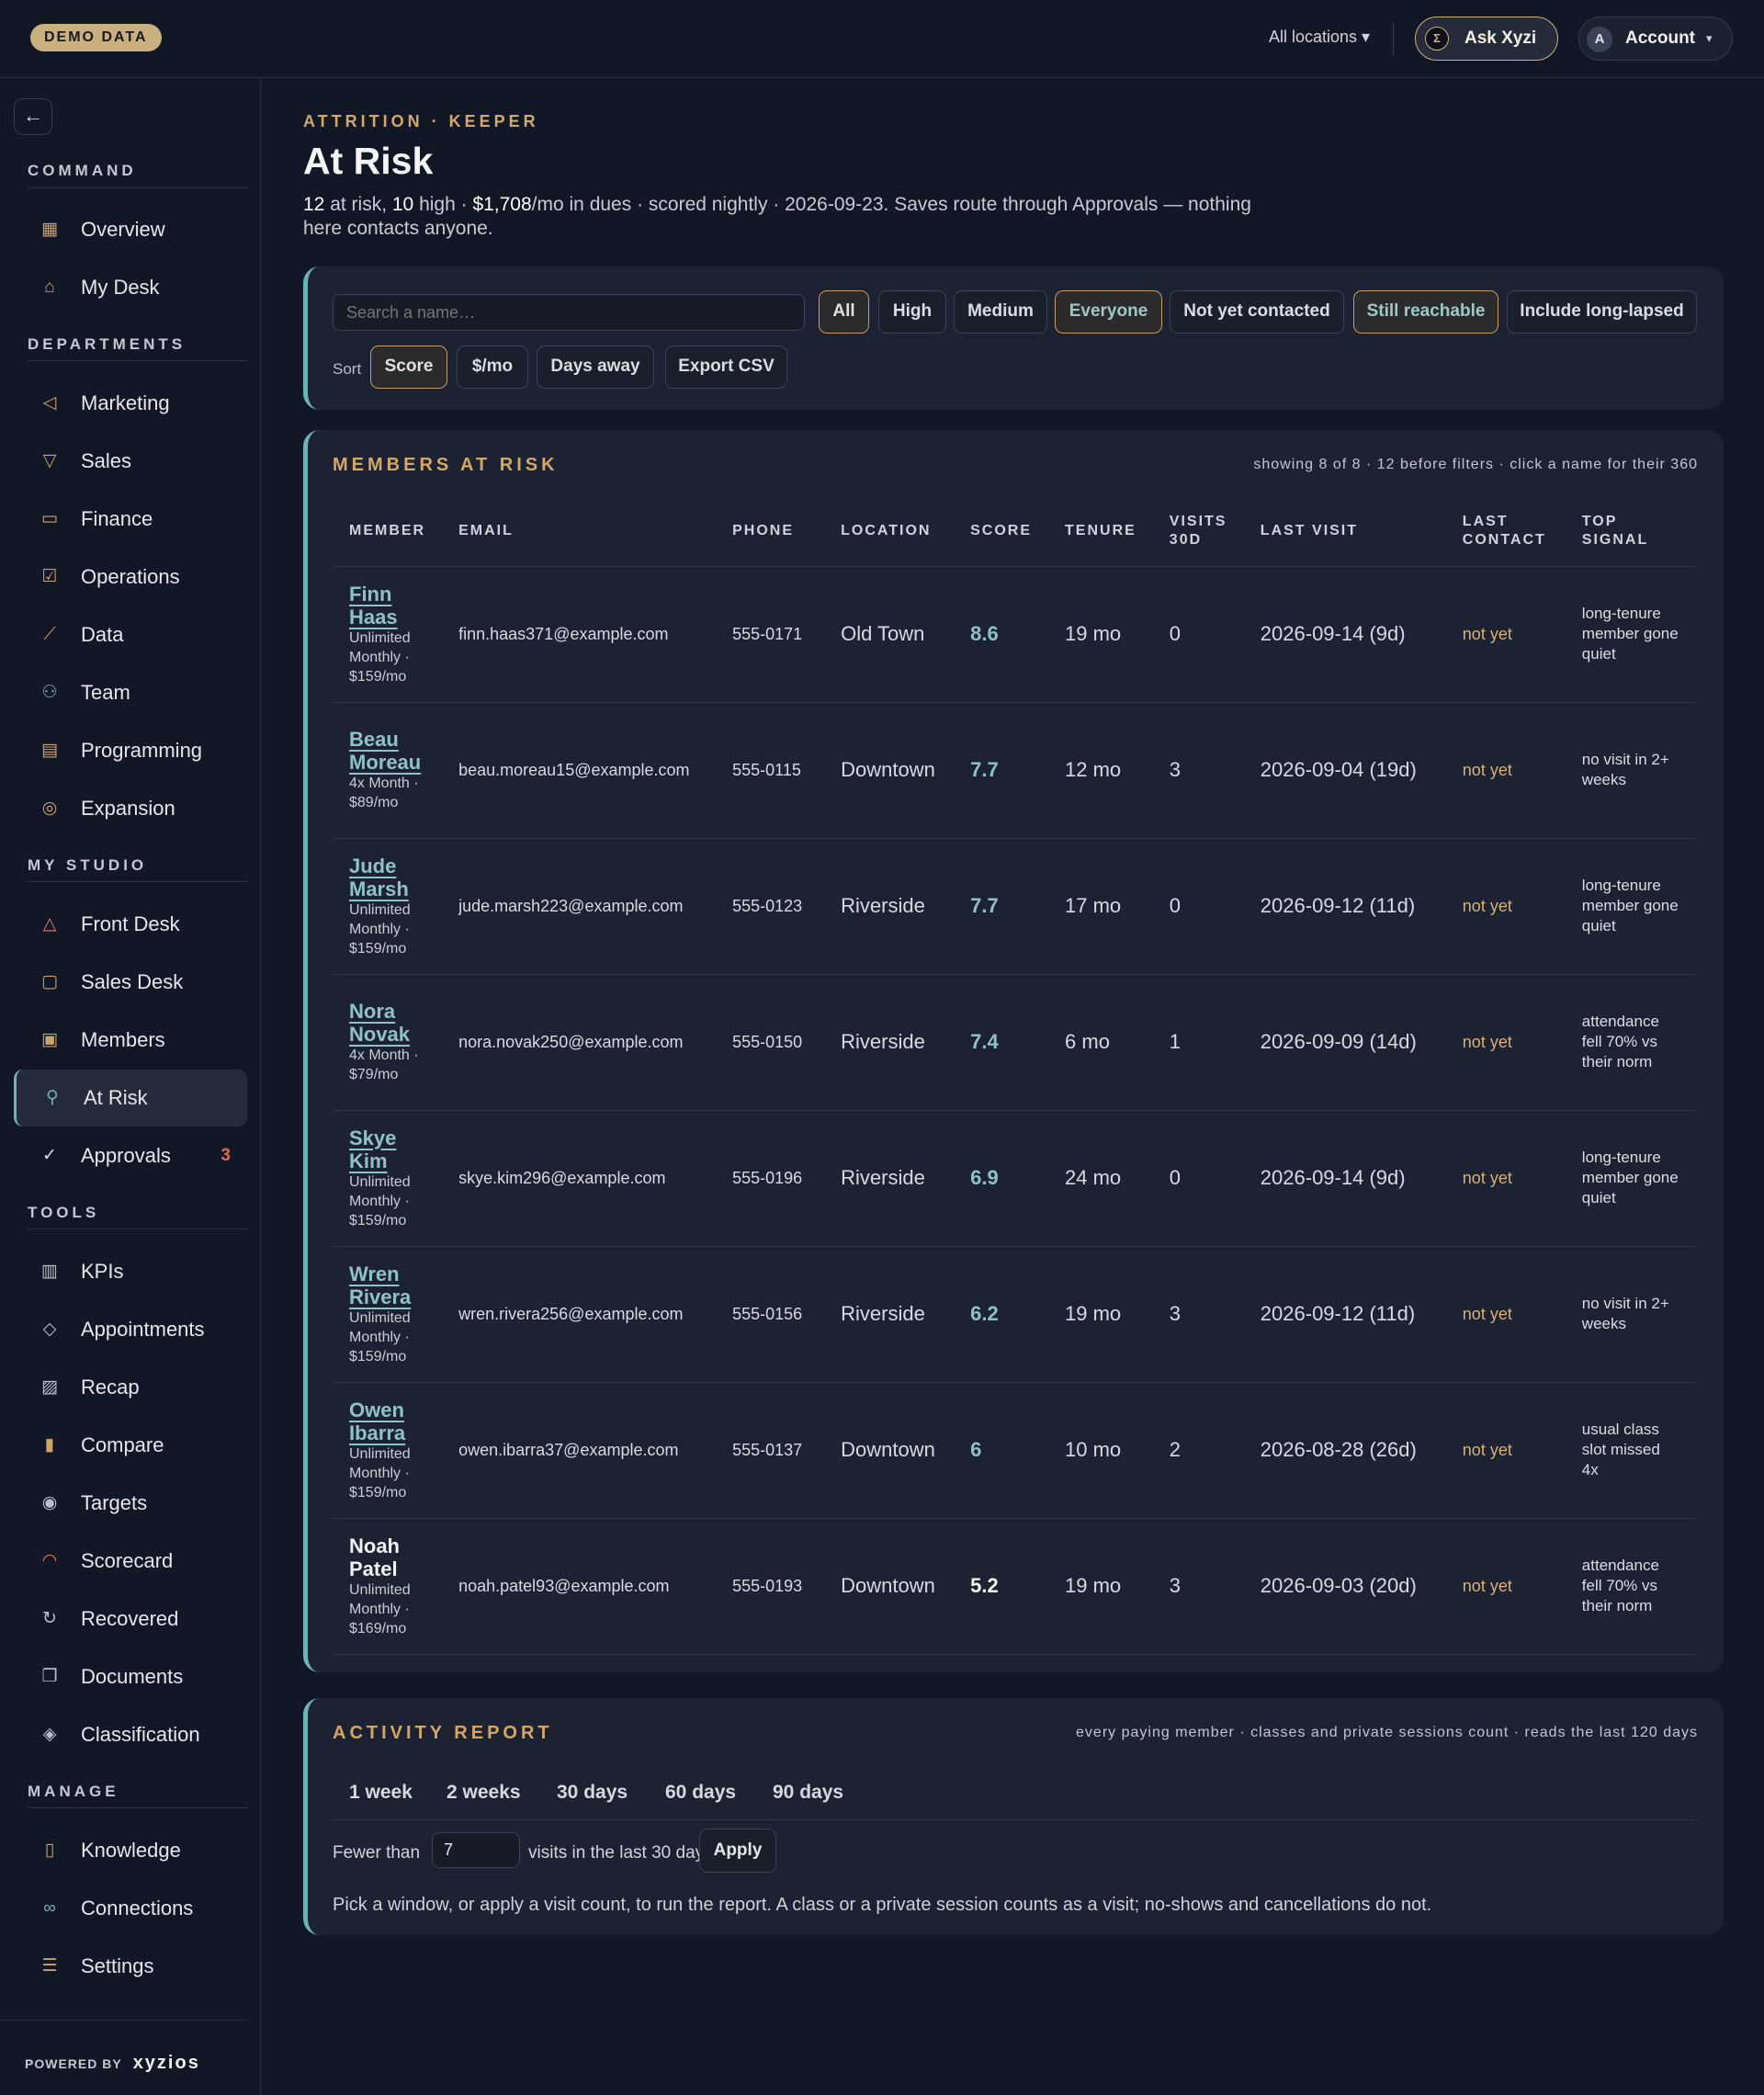 The width and height of the screenshot is (1764, 2095). Describe the element at coordinates (387, 866) in the screenshot. I see `member-first-name-link: Jude` at that location.